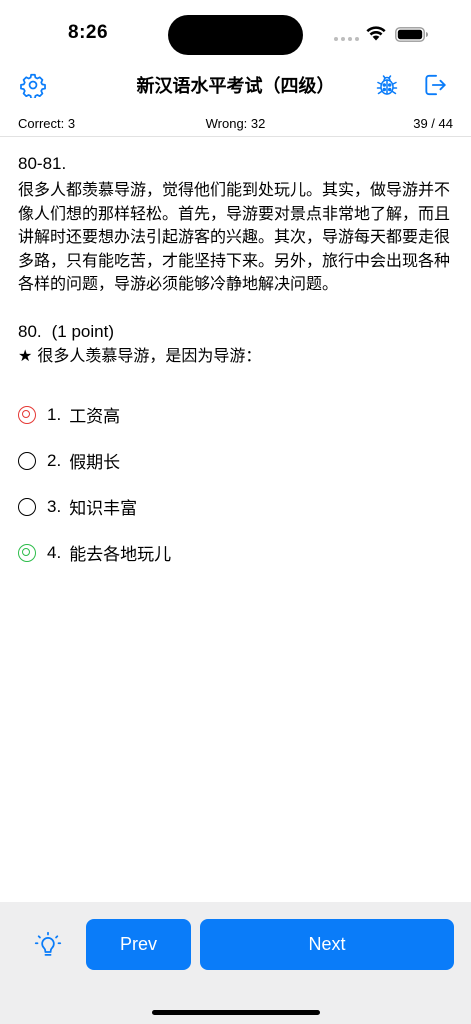 Image resolution: width=471 pixels, height=1024 pixels. Describe the element at coordinates (236, 1012) in the screenshot. I see `home-indicator` at that location.